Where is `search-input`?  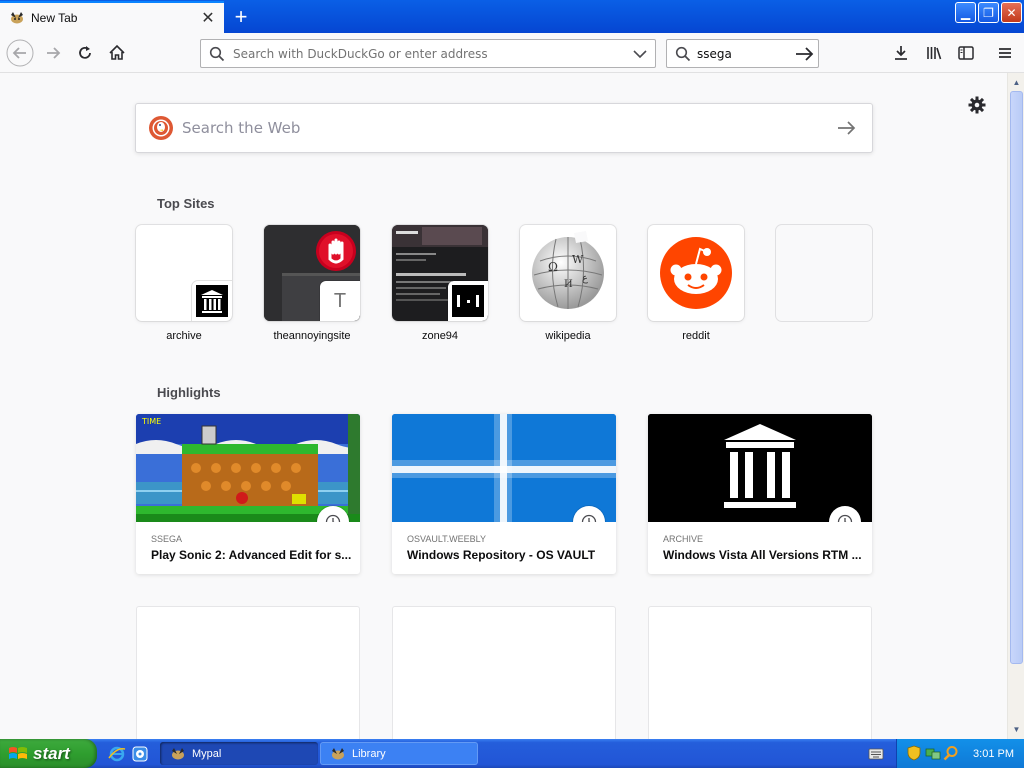
search-input is located at coordinates (744, 53).